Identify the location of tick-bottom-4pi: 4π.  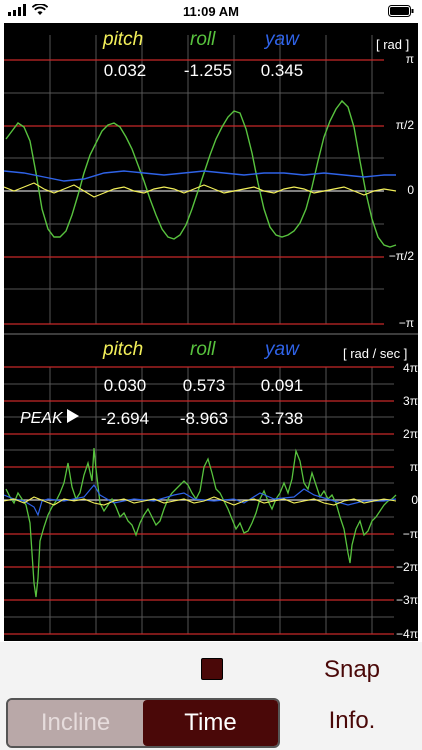
(410, 368).